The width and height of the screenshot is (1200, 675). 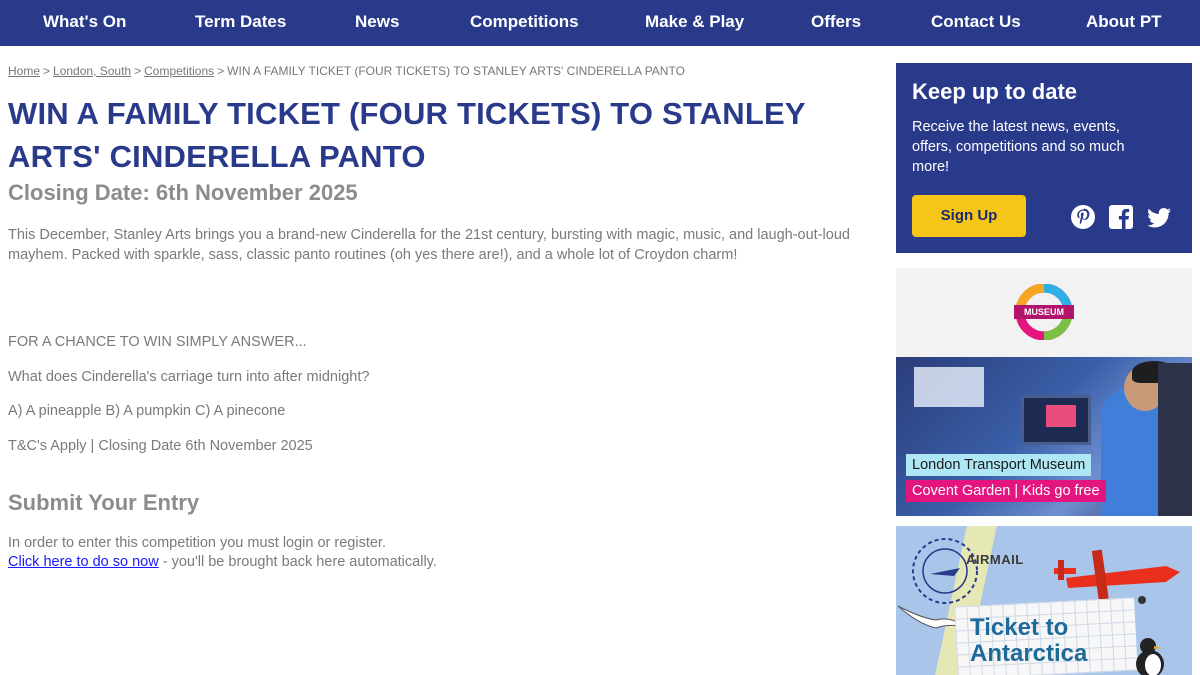 I want to click on breadcrumb-competitions: Competitions, so click(x=179, y=71).